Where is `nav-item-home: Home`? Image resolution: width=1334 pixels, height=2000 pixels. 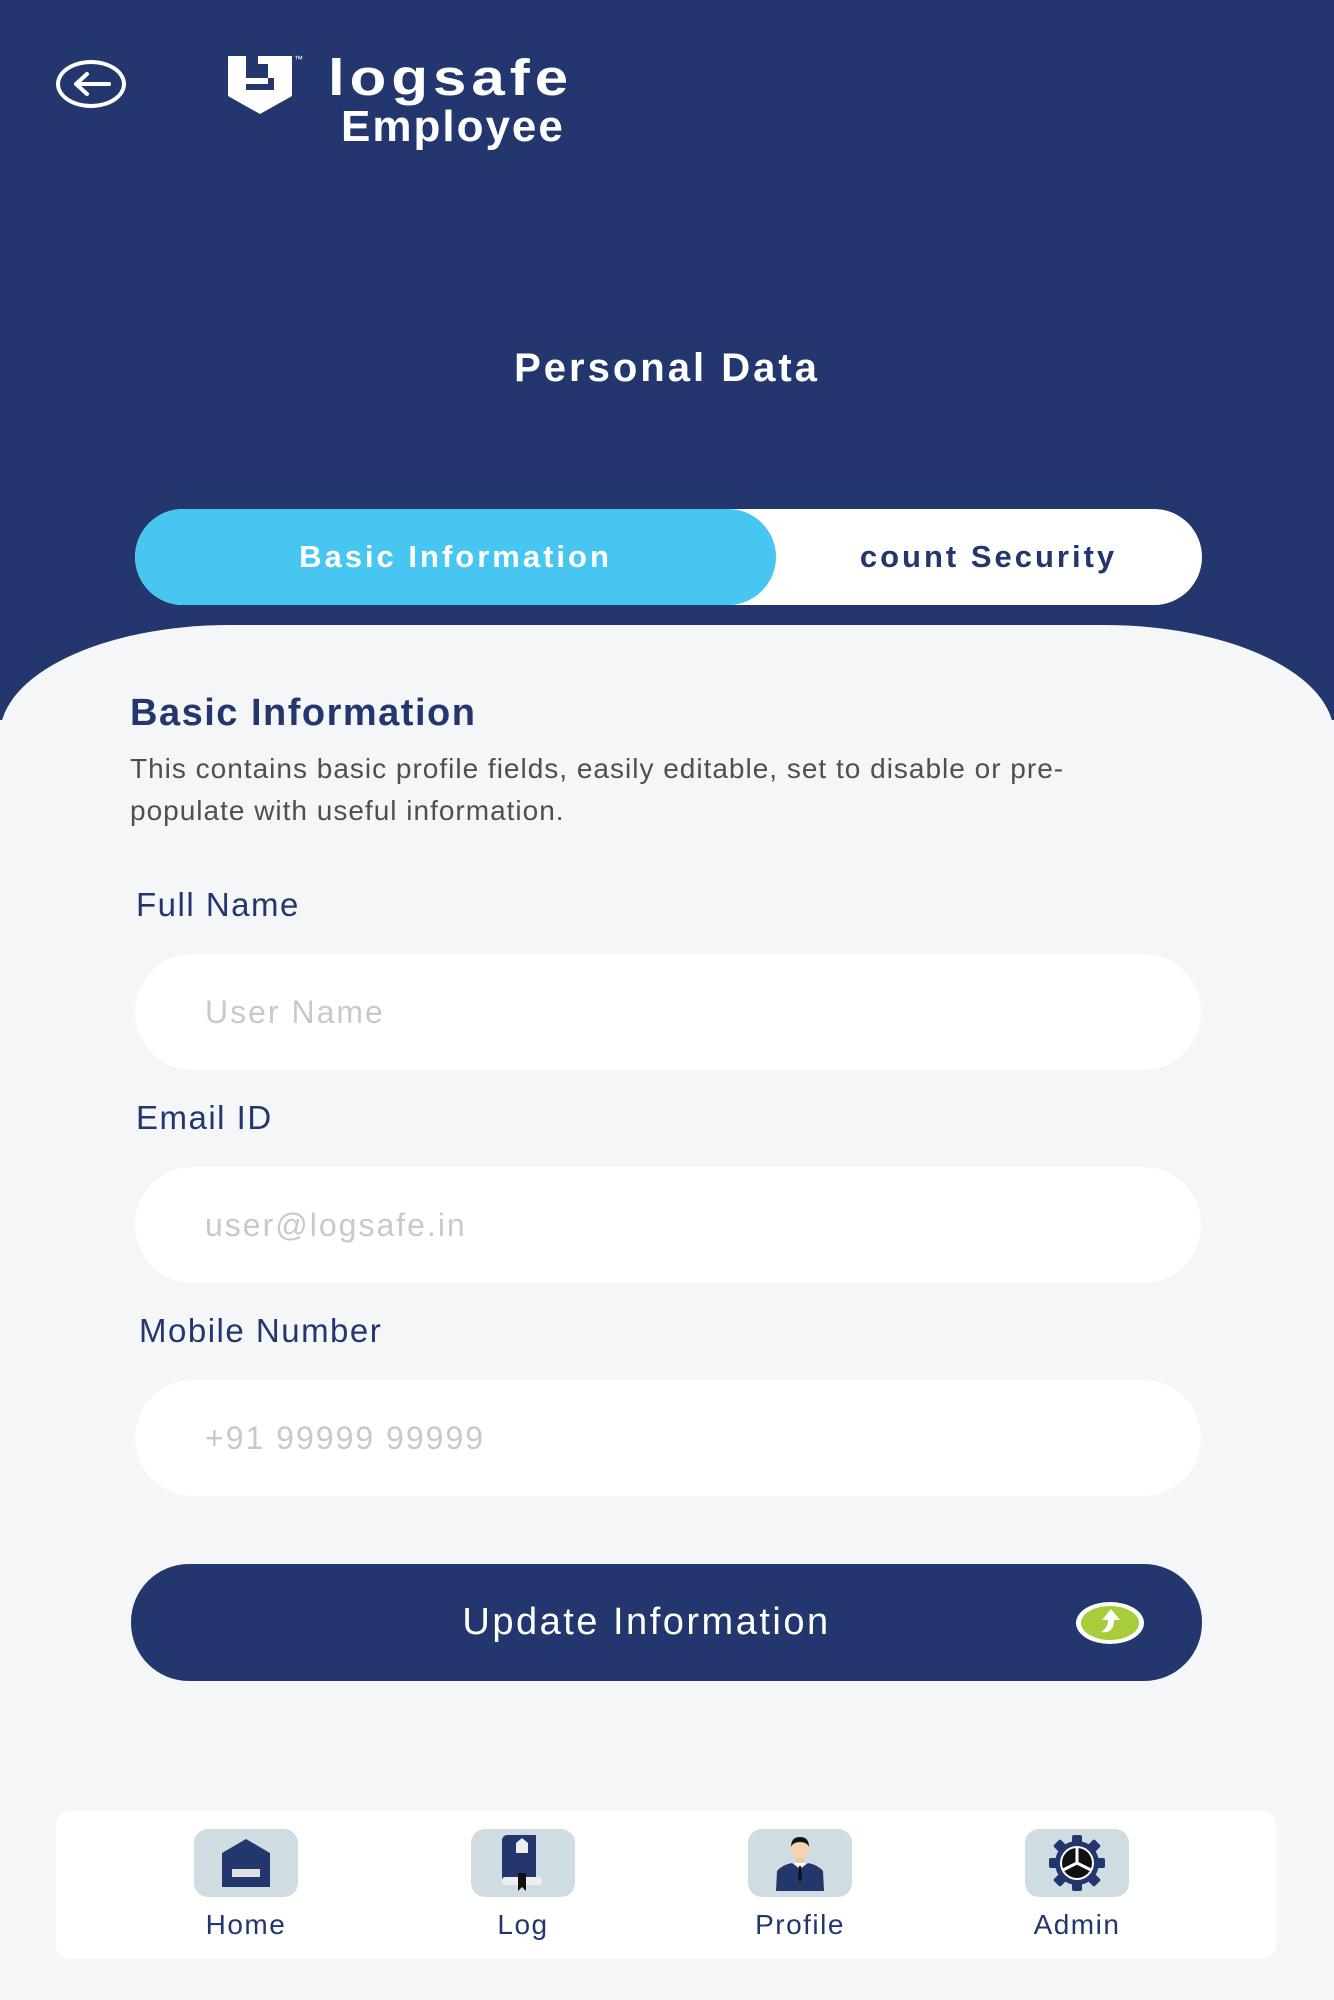 nav-item-home: Home is located at coordinates (246, 1885).